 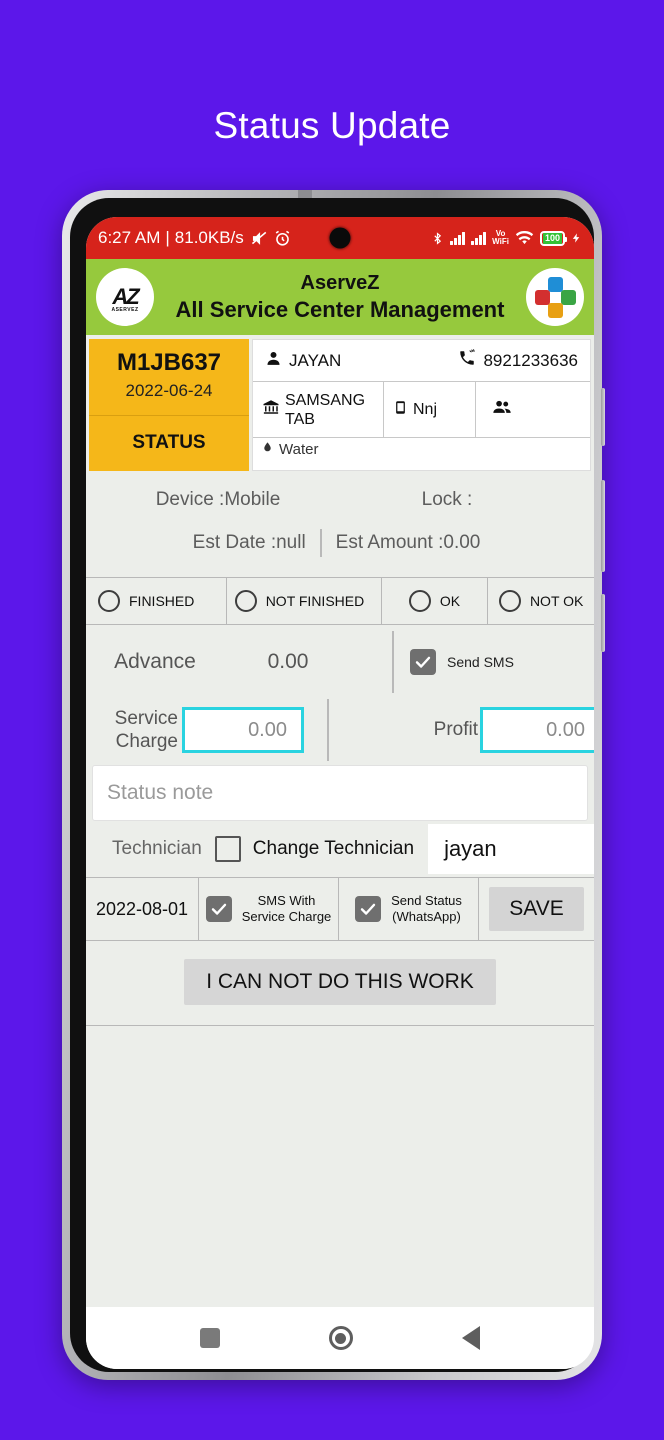 I want to click on front-camera-punch-hole, so click(x=340, y=238).